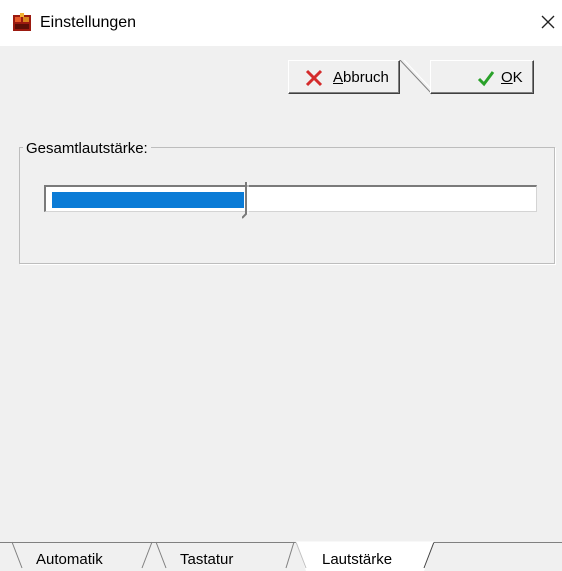  I want to click on tab-automatik: Automatik, so click(69, 559).